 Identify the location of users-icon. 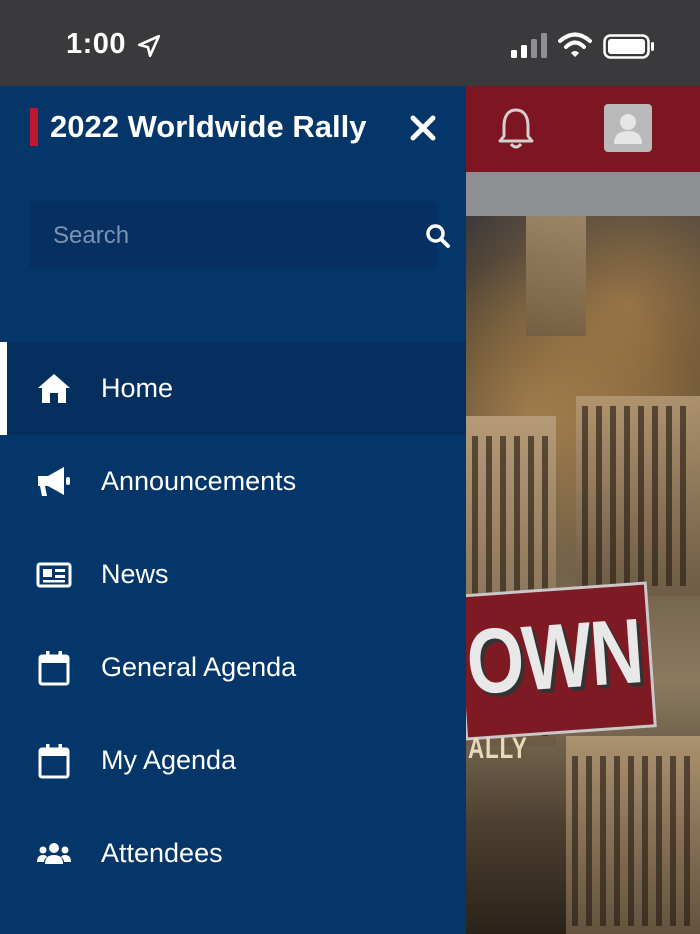
(54, 853).